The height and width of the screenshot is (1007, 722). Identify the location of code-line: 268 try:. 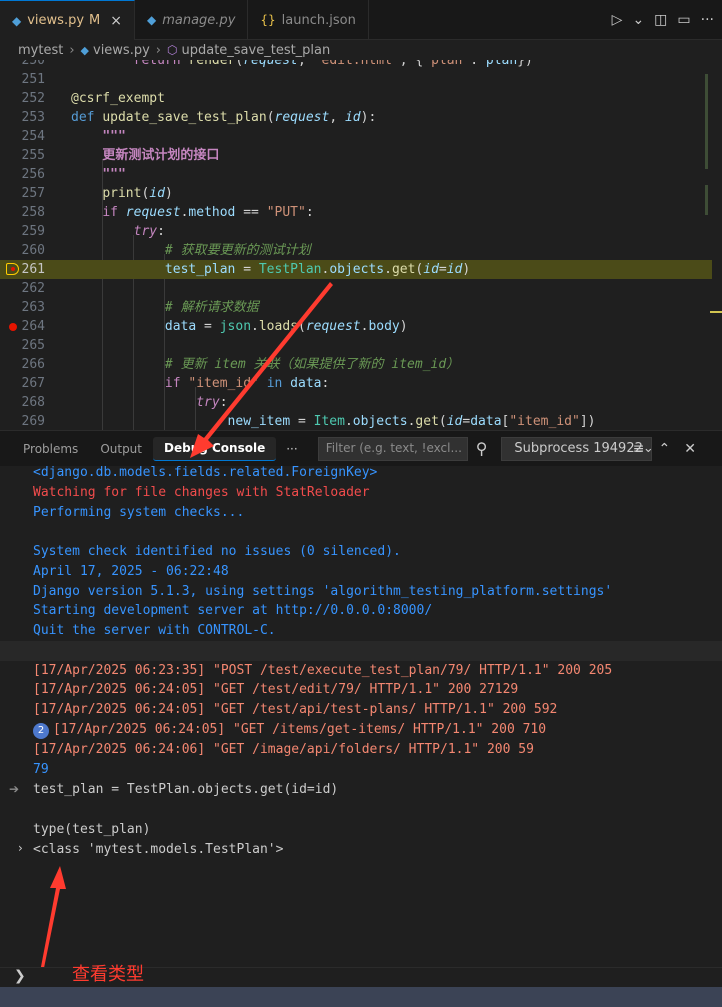
(124, 402).